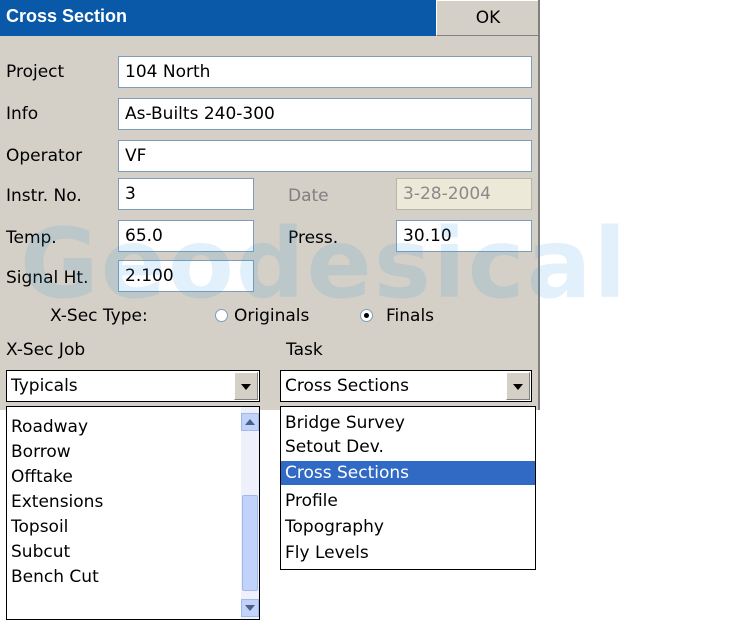  I want to click on instr-no-label: Instr. No., so click(44, 196).